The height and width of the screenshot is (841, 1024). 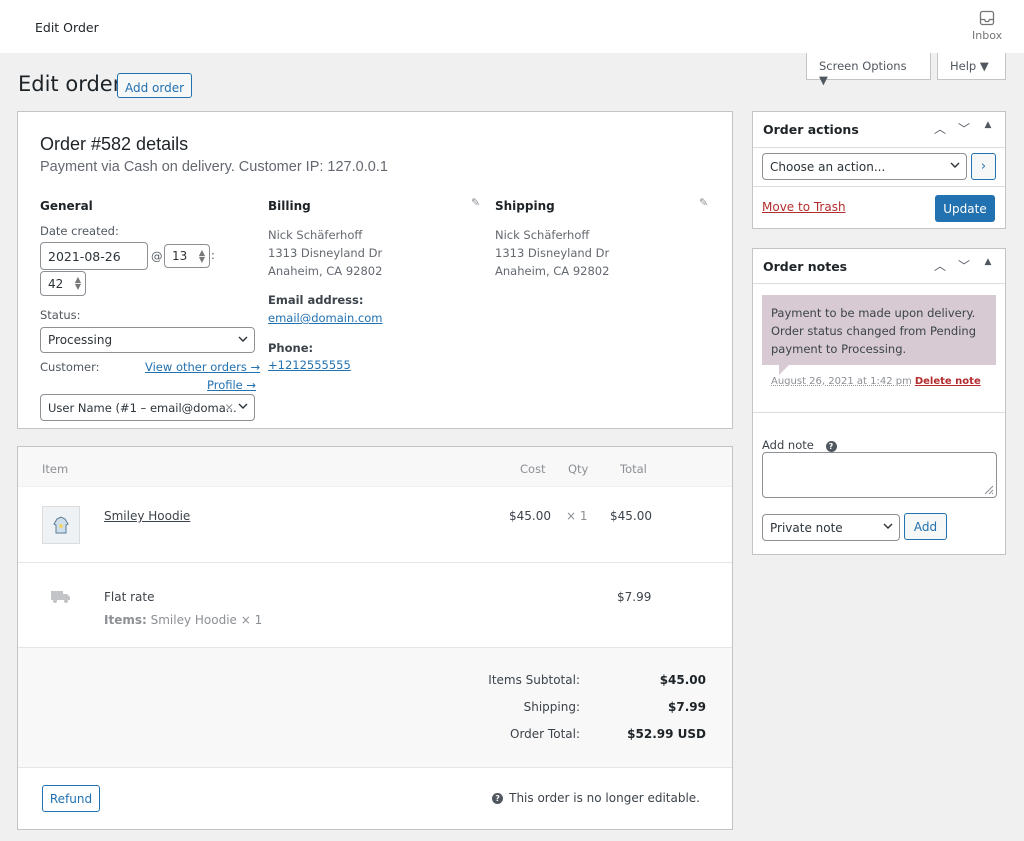 I want to click on date-created-input: 2021-08-26, so click(x=94, y=256).